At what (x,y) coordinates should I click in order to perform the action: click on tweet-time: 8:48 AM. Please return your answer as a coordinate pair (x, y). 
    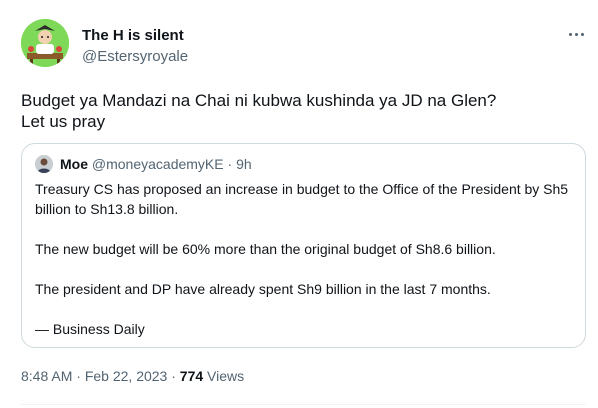
    Looking at the image, I should click on (46, 376).